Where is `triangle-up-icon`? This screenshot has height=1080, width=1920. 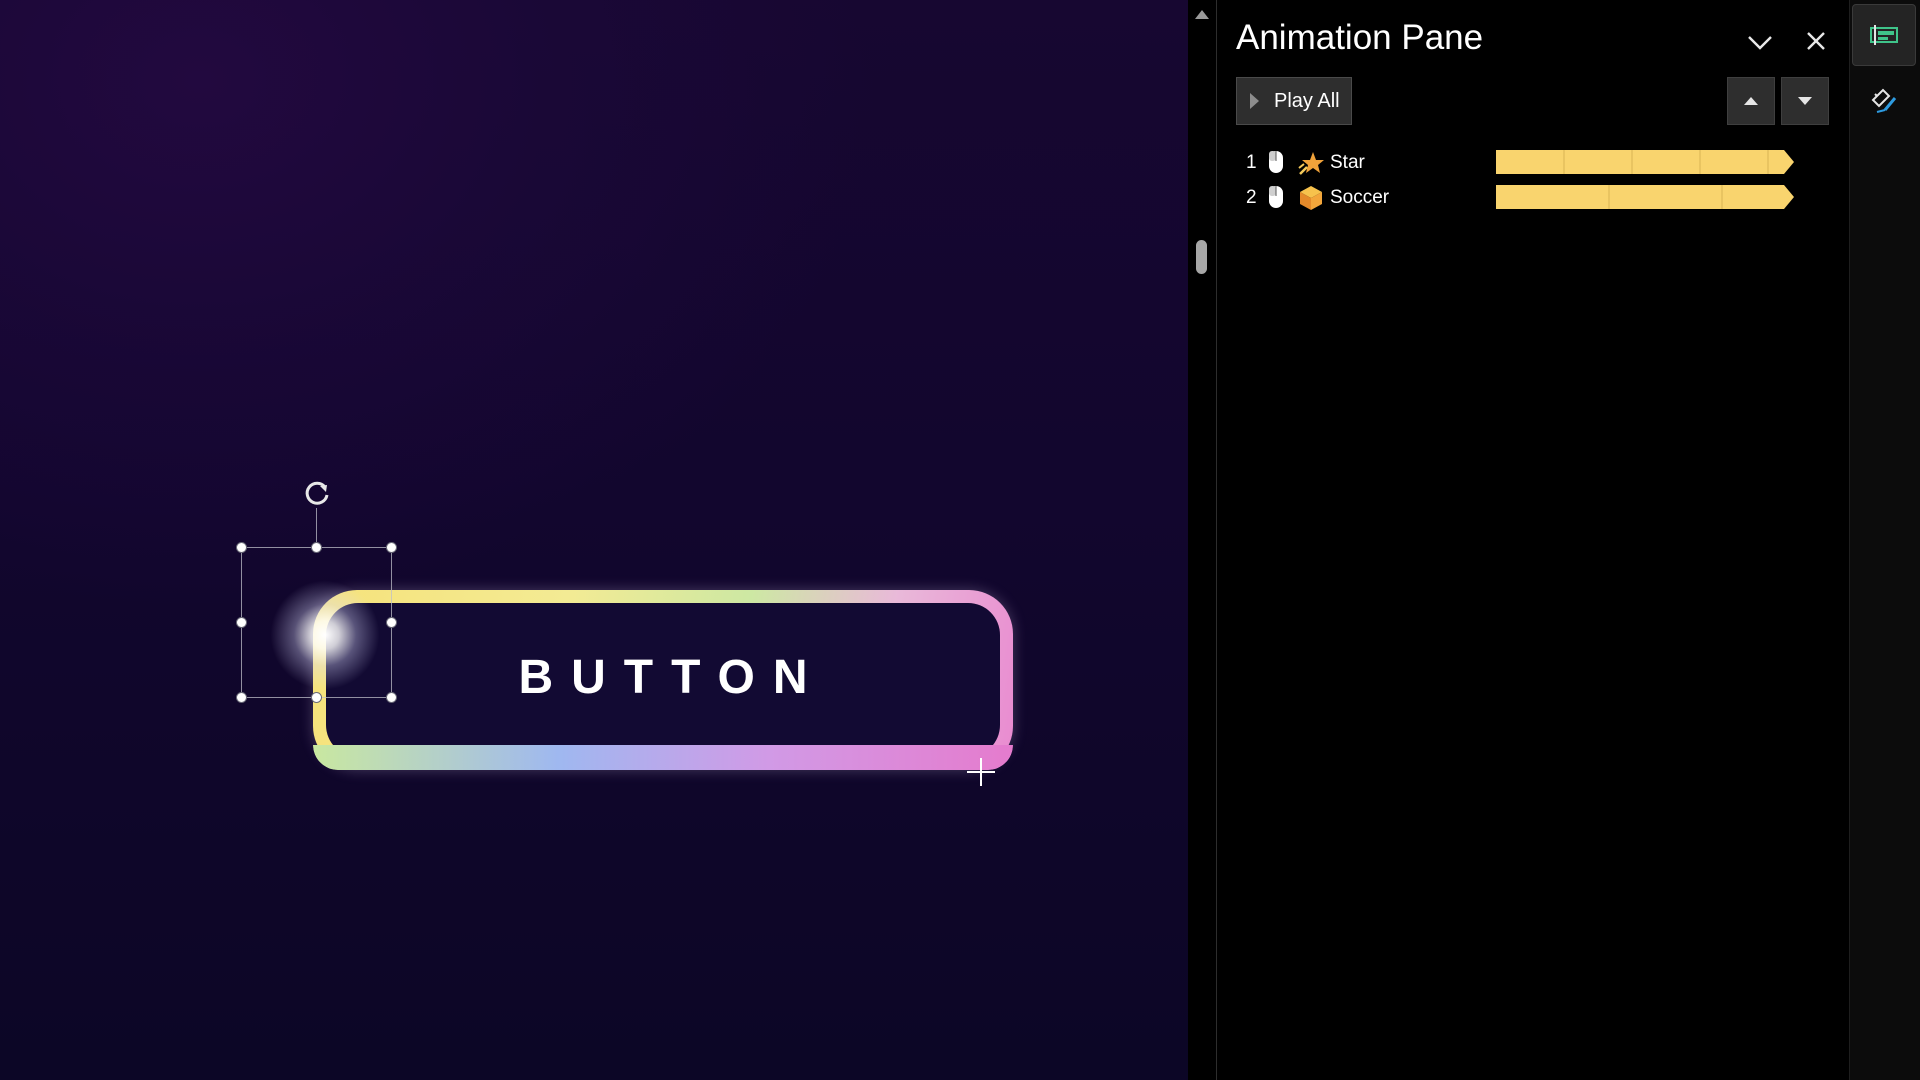 triangle-up-icon is located at coordinates (1751, 101).